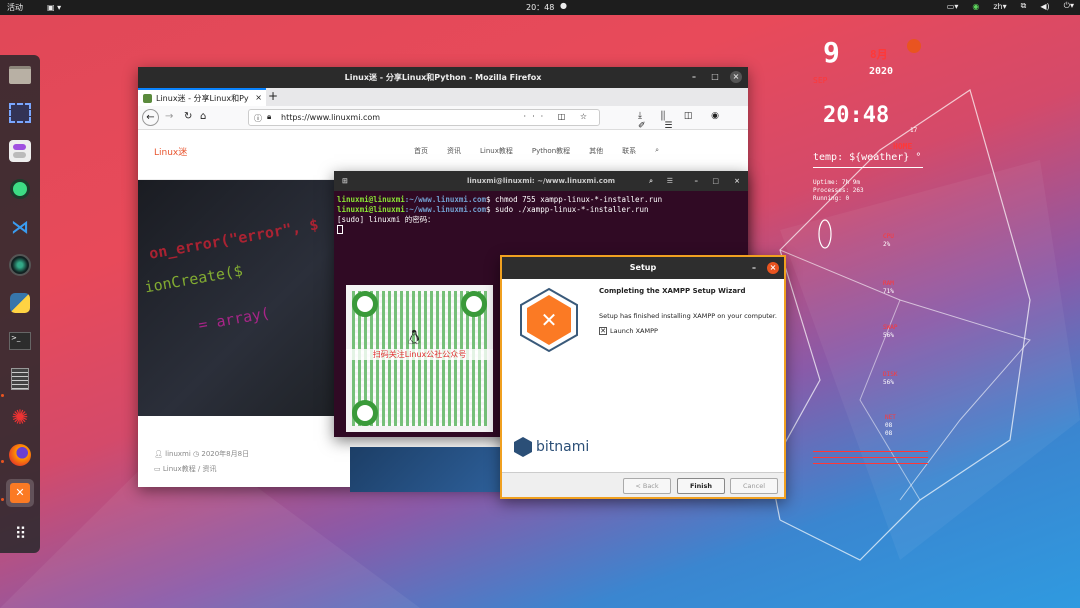 Image resolution: width=1080 pixels, height=608 pixels. Describe the element at coordinates (20, 151) in the screenshot. I see `toggle-icon` at that location.